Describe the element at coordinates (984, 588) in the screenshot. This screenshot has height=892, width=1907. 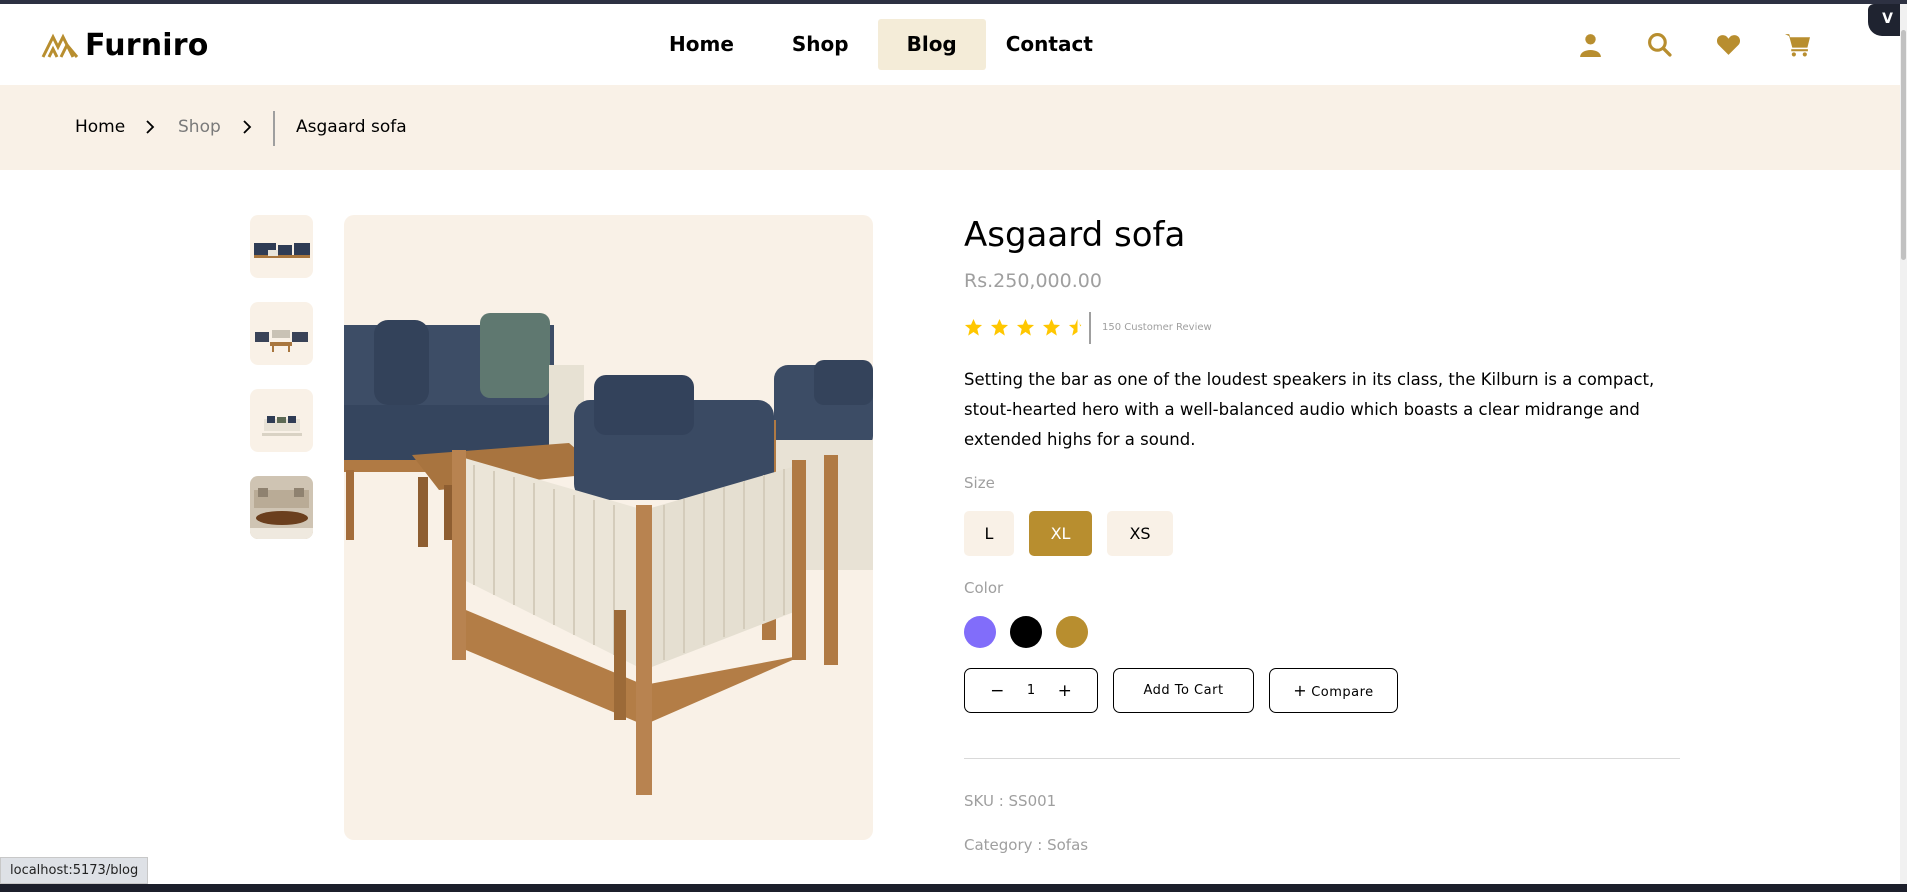
I see `color-label: Color` at that location.